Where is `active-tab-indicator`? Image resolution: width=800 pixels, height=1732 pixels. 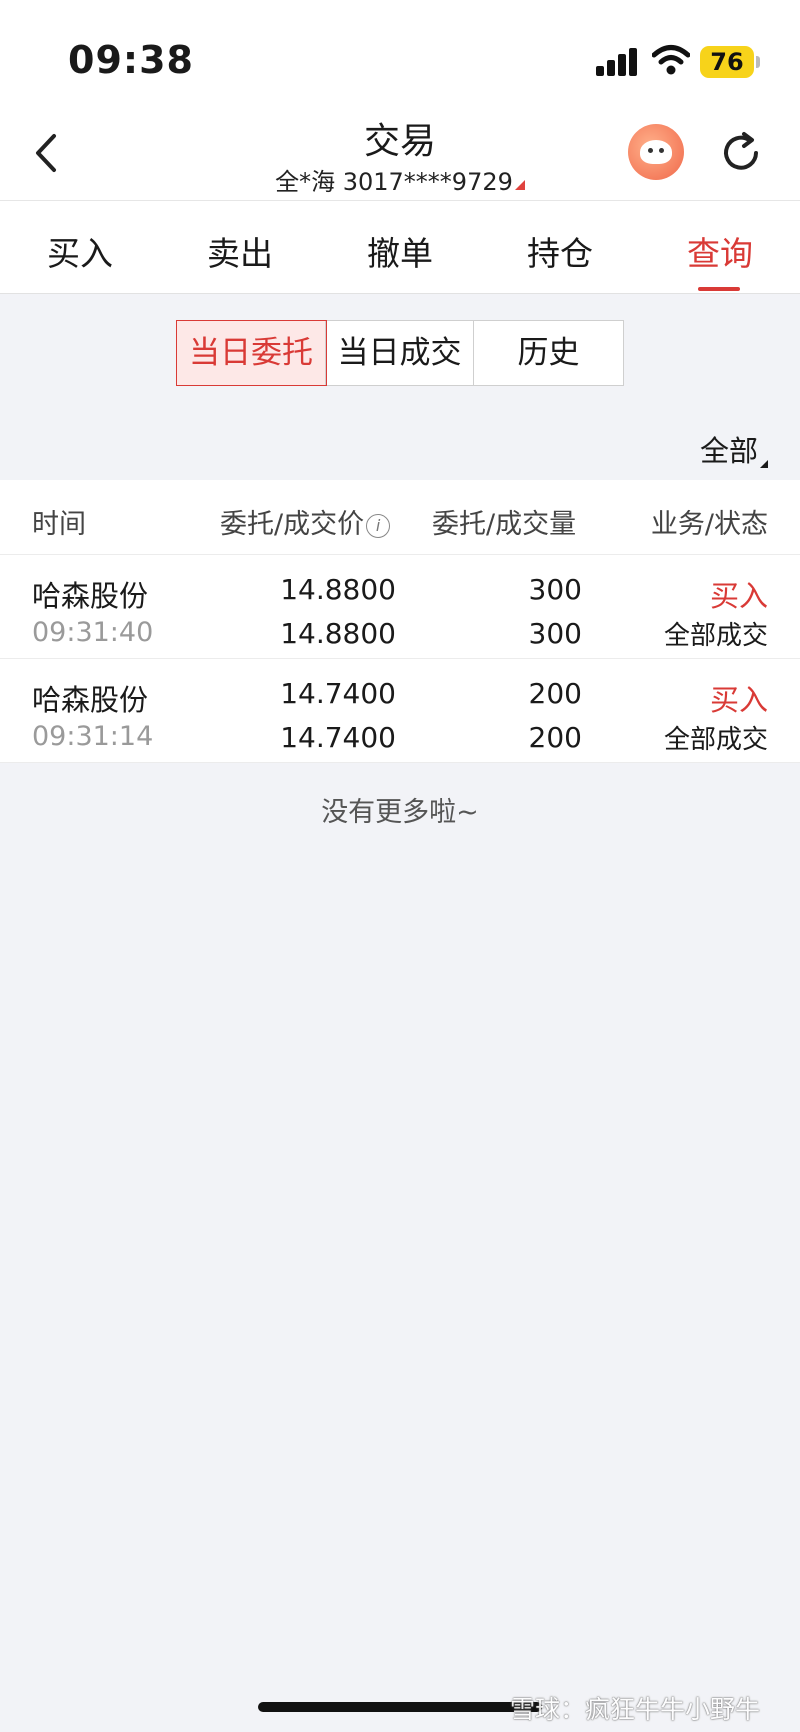 active-tab-indicator is located at coordinates (719, 289).